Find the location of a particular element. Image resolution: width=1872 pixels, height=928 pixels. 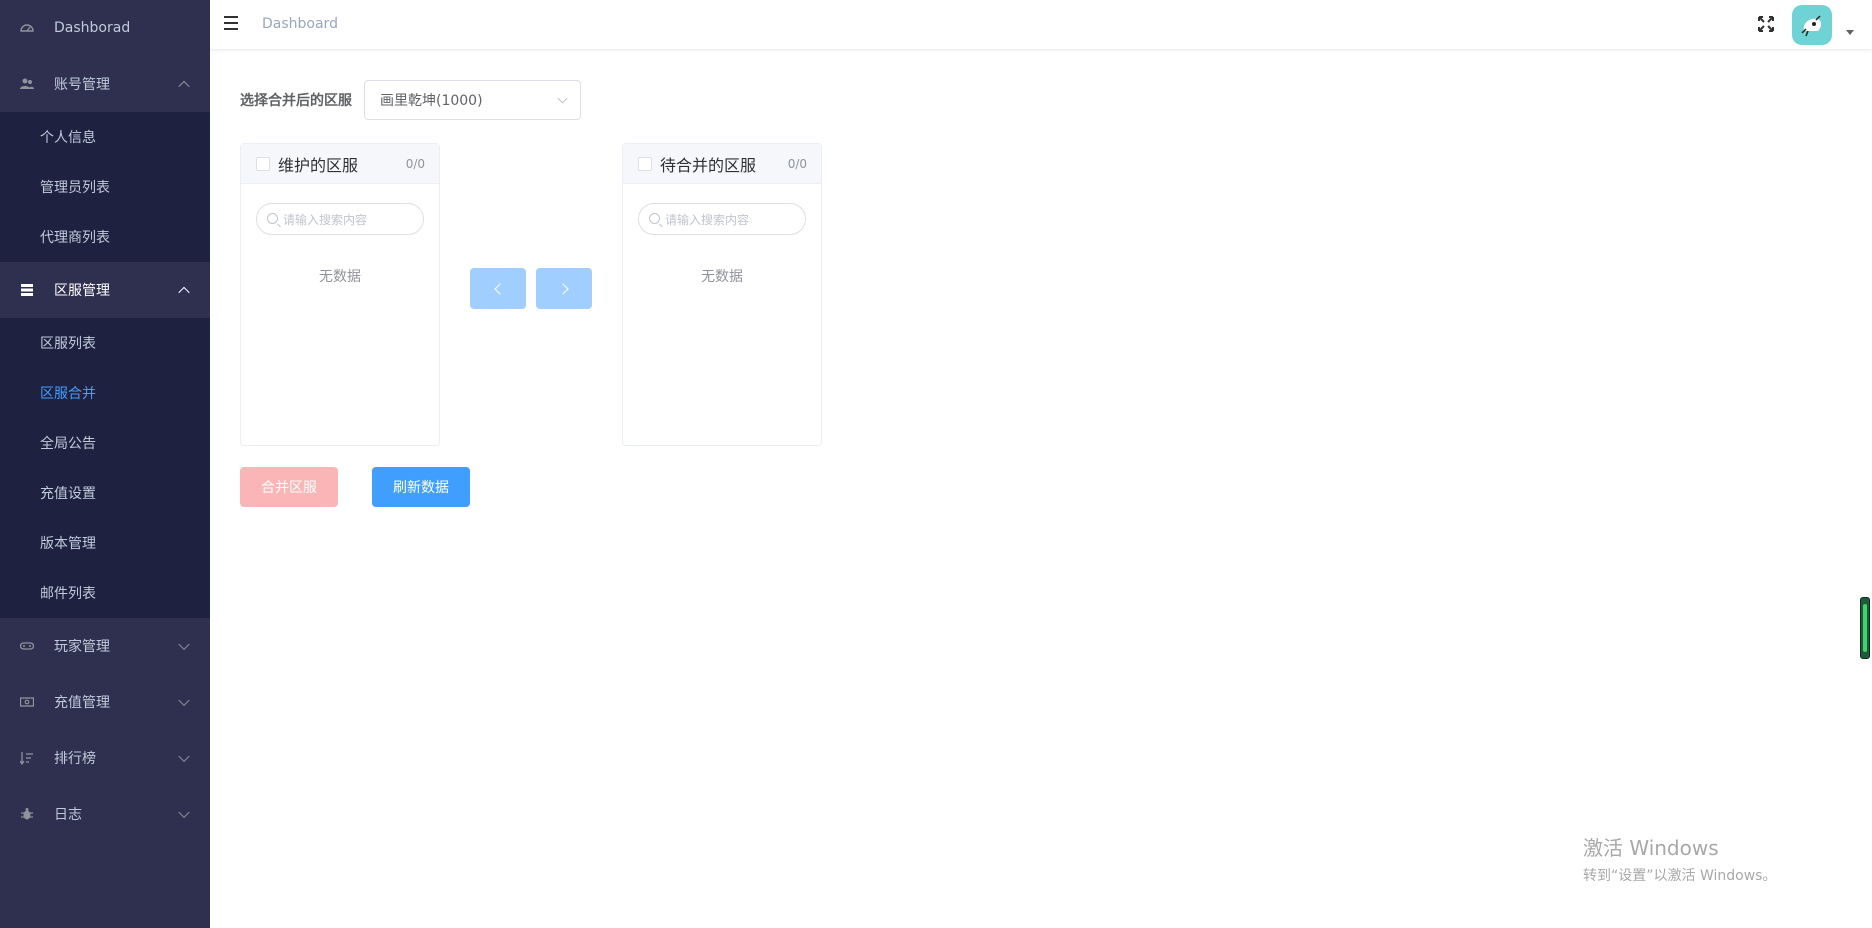

avatar is located at coordinates (1812, 25).